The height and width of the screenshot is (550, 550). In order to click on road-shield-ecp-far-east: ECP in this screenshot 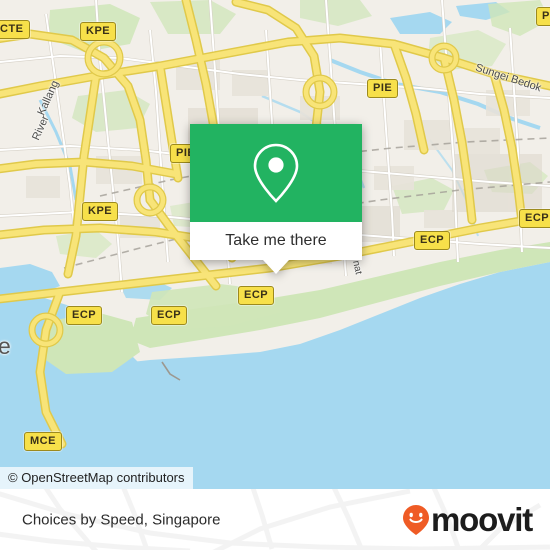, I will do `click(534, 218)`.